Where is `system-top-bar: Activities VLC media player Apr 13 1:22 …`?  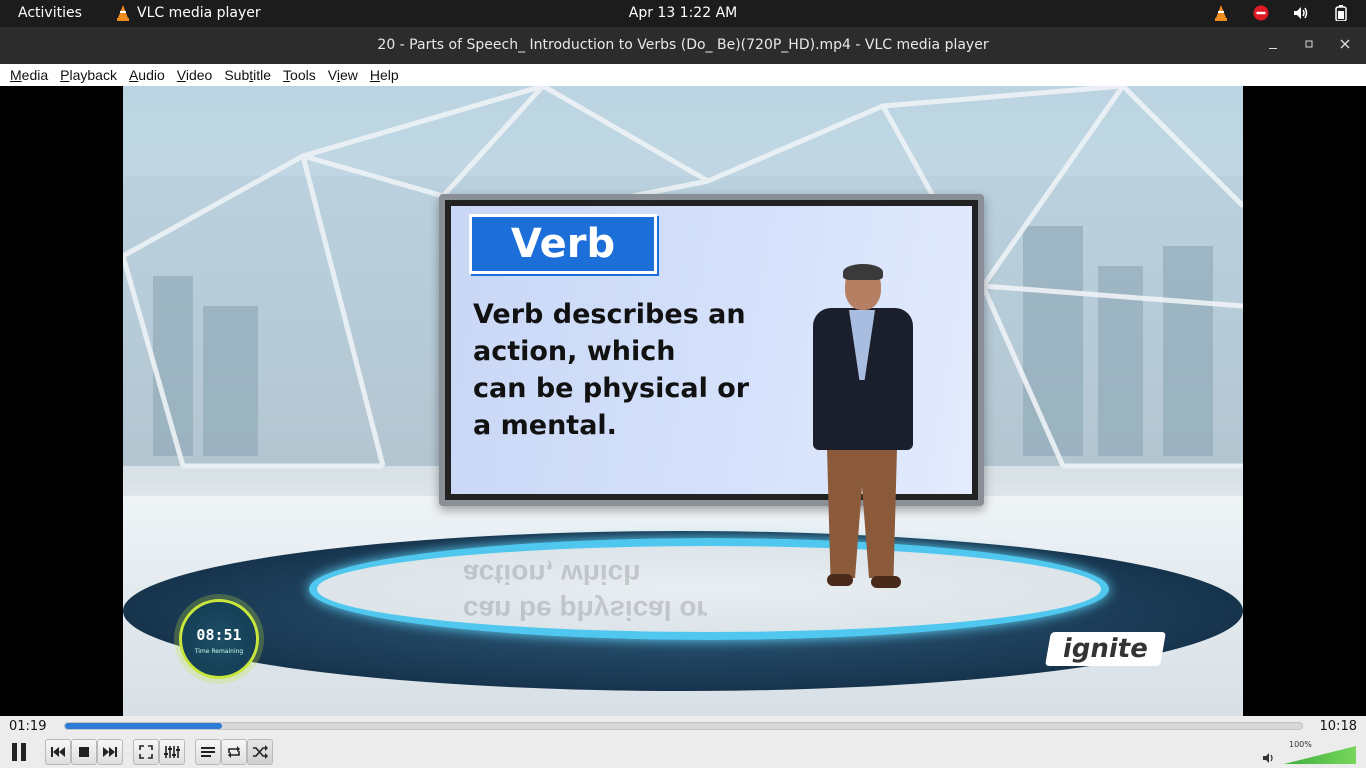 system-top-bar: Activities VLC media player Apr 13 1:22 … is located at coordinates (683, 13).